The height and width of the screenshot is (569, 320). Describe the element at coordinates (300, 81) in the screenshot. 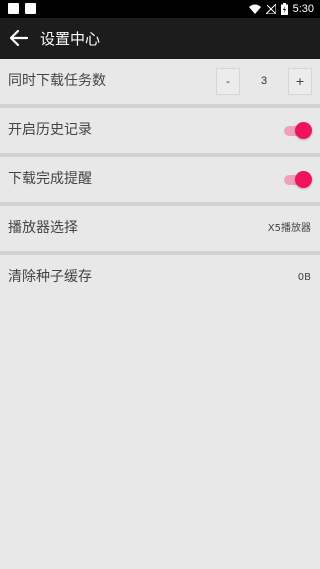

I see `increment-button: +` at that location.